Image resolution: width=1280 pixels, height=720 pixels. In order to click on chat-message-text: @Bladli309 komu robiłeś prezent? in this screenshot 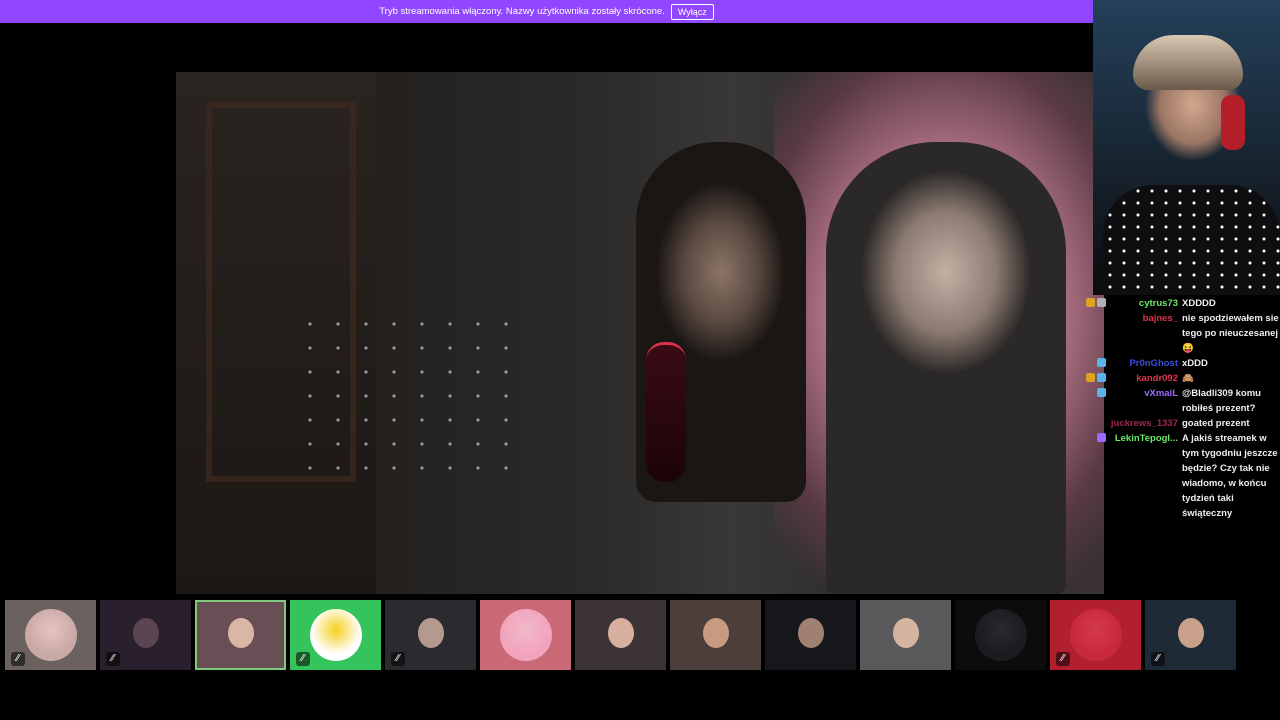, I will do `click(1221, 401)`.